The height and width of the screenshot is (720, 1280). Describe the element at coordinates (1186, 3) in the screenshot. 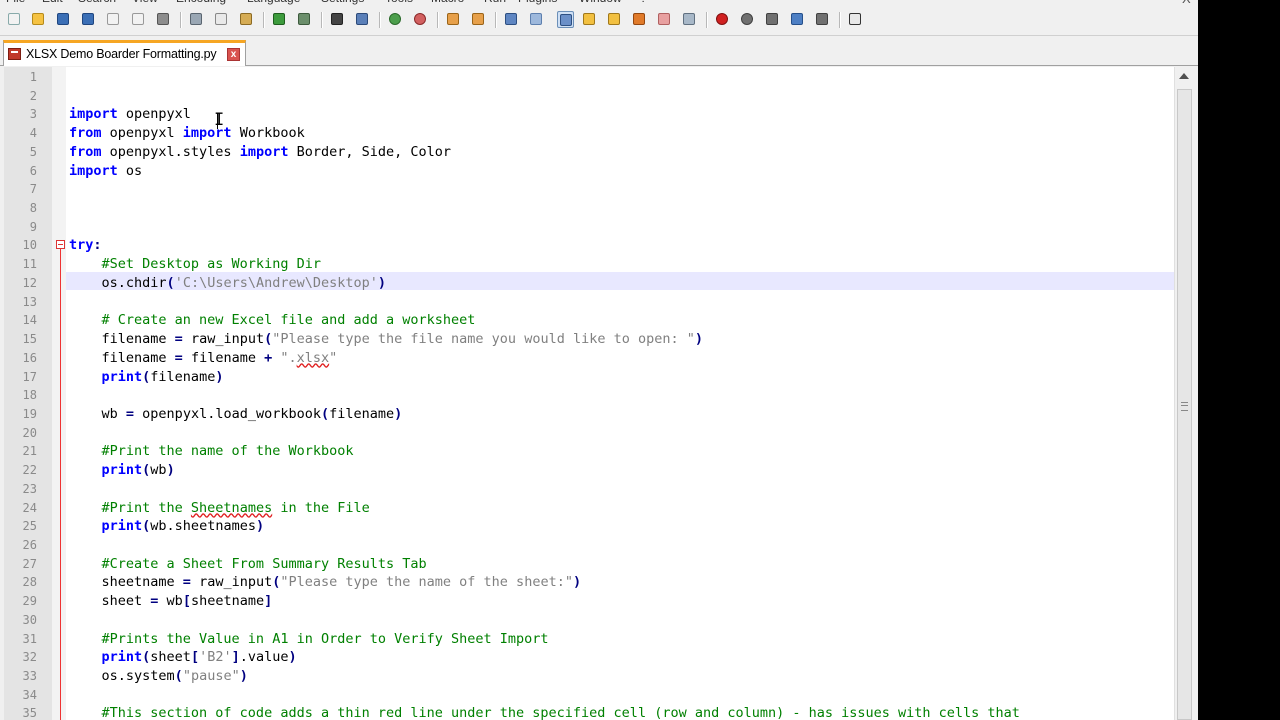

I see `window-close-button: X` at that location.